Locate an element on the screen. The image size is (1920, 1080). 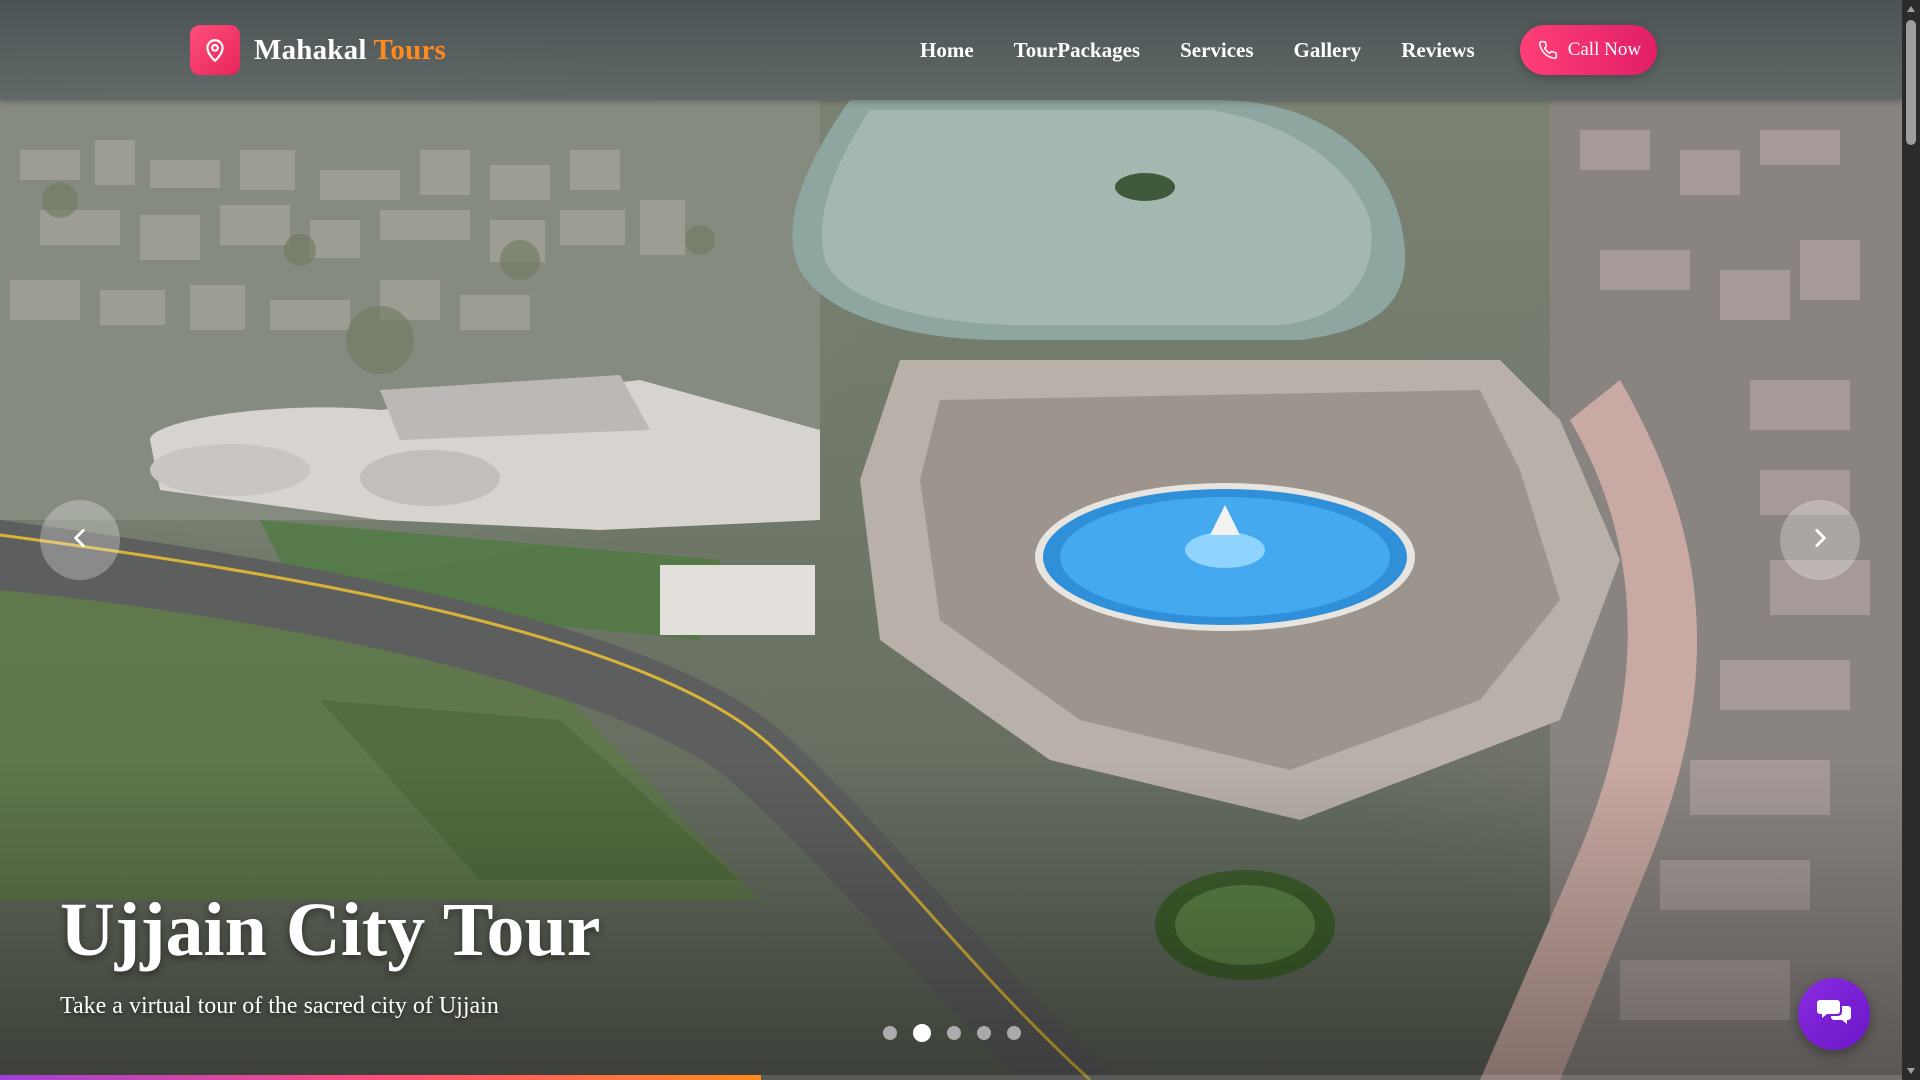
vertical-scrollbar is located at coordinates (1911, 540).